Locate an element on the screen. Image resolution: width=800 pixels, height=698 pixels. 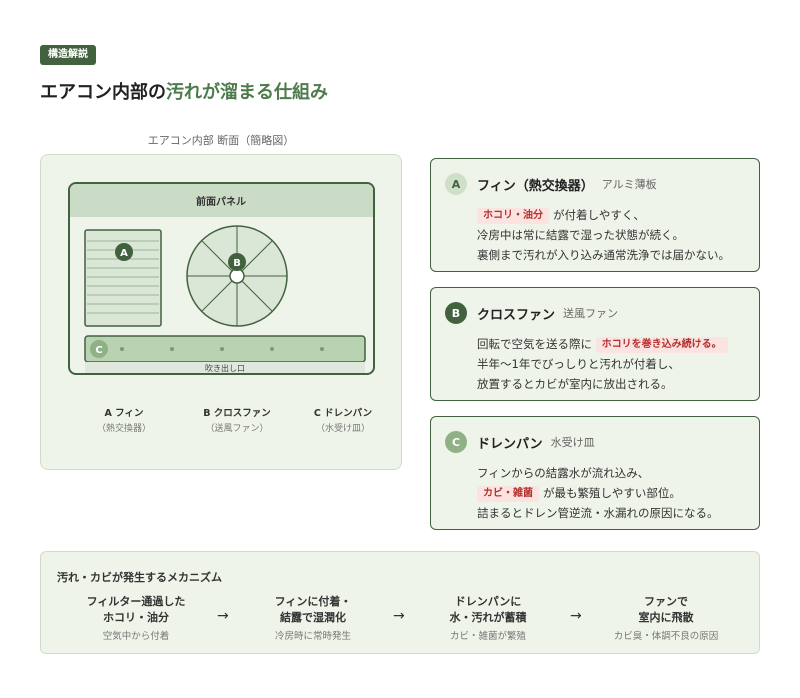
step-3-sub: カビ・雑菌が繁殖 is located at coordinates (487, 636).